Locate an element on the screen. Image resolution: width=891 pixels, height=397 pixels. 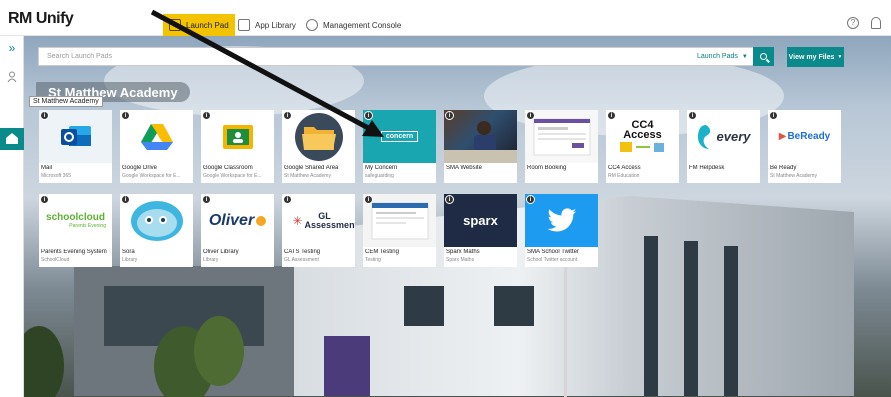
search-scope-select: Launch Pads ▼ is located at coordinates (722, 56).